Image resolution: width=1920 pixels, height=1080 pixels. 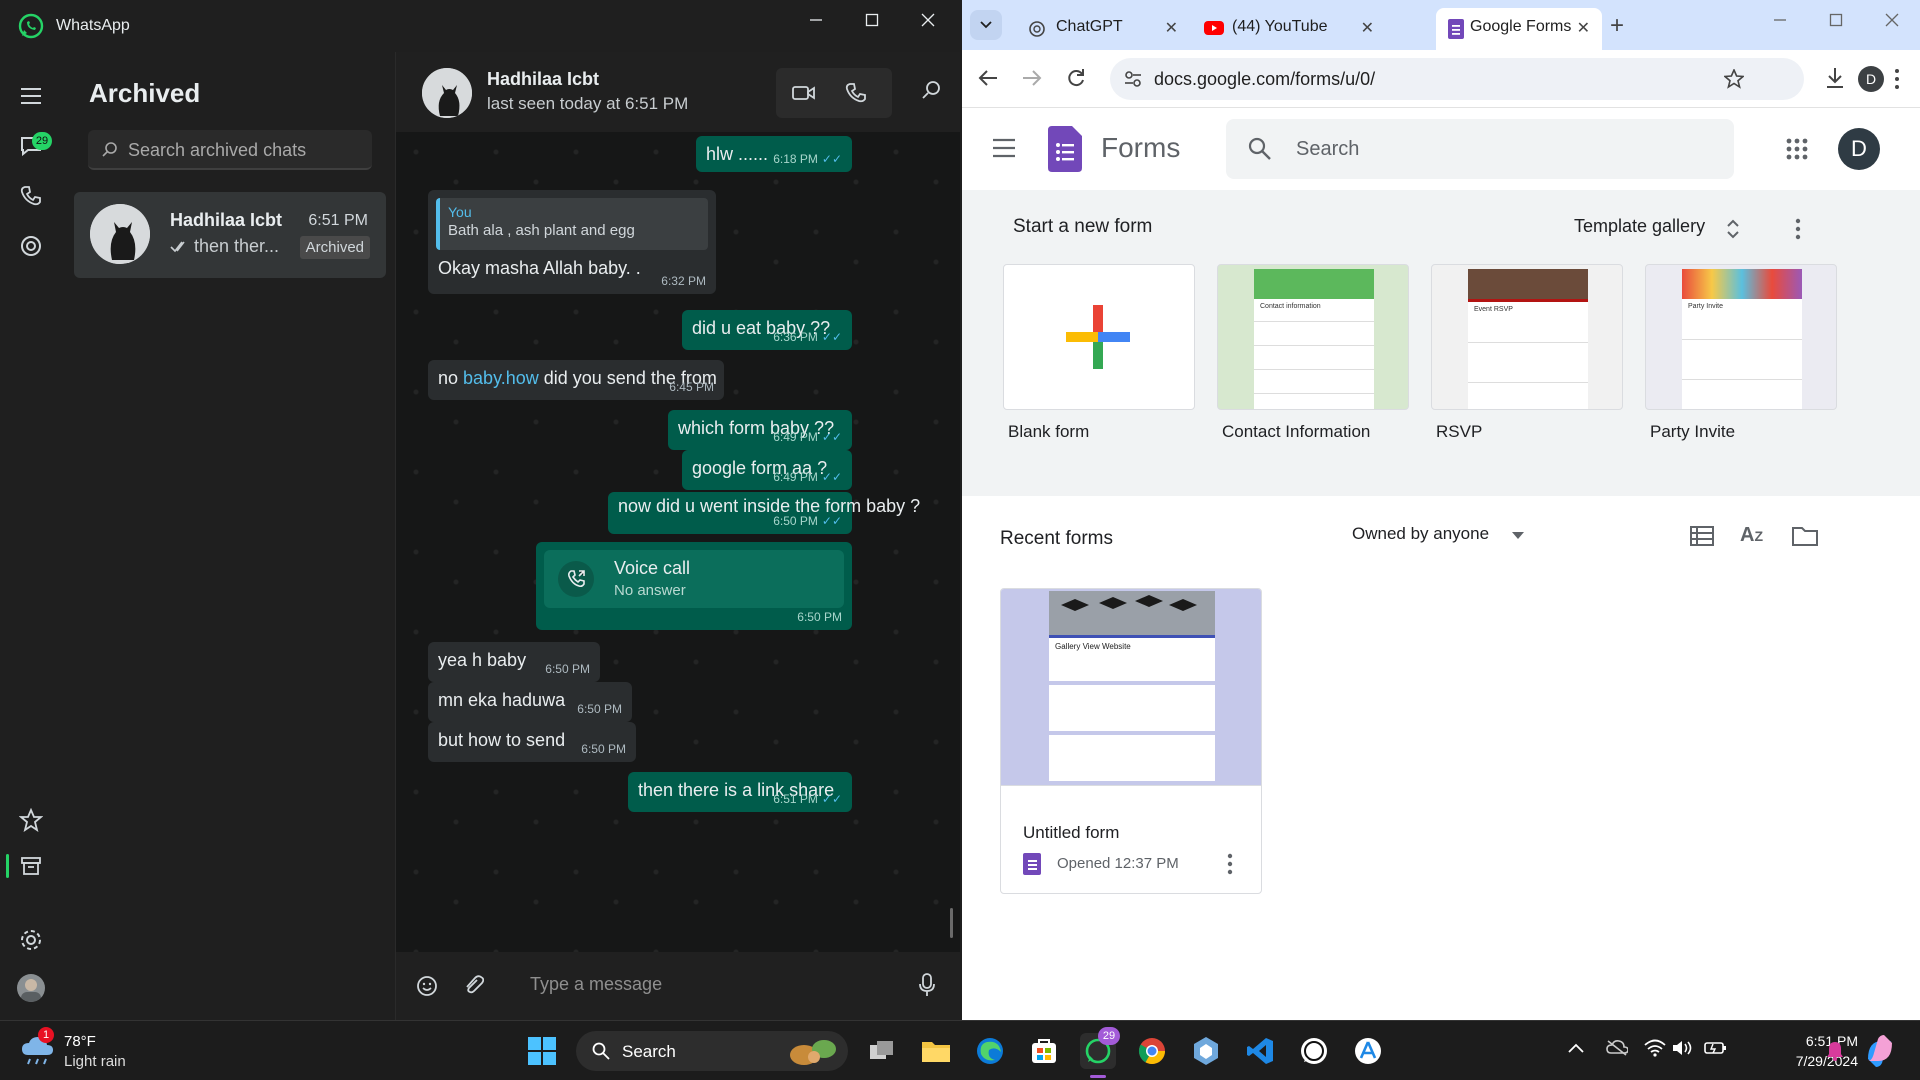 I want to click on template-label: Contact Information, so click(x=1296, y=431).